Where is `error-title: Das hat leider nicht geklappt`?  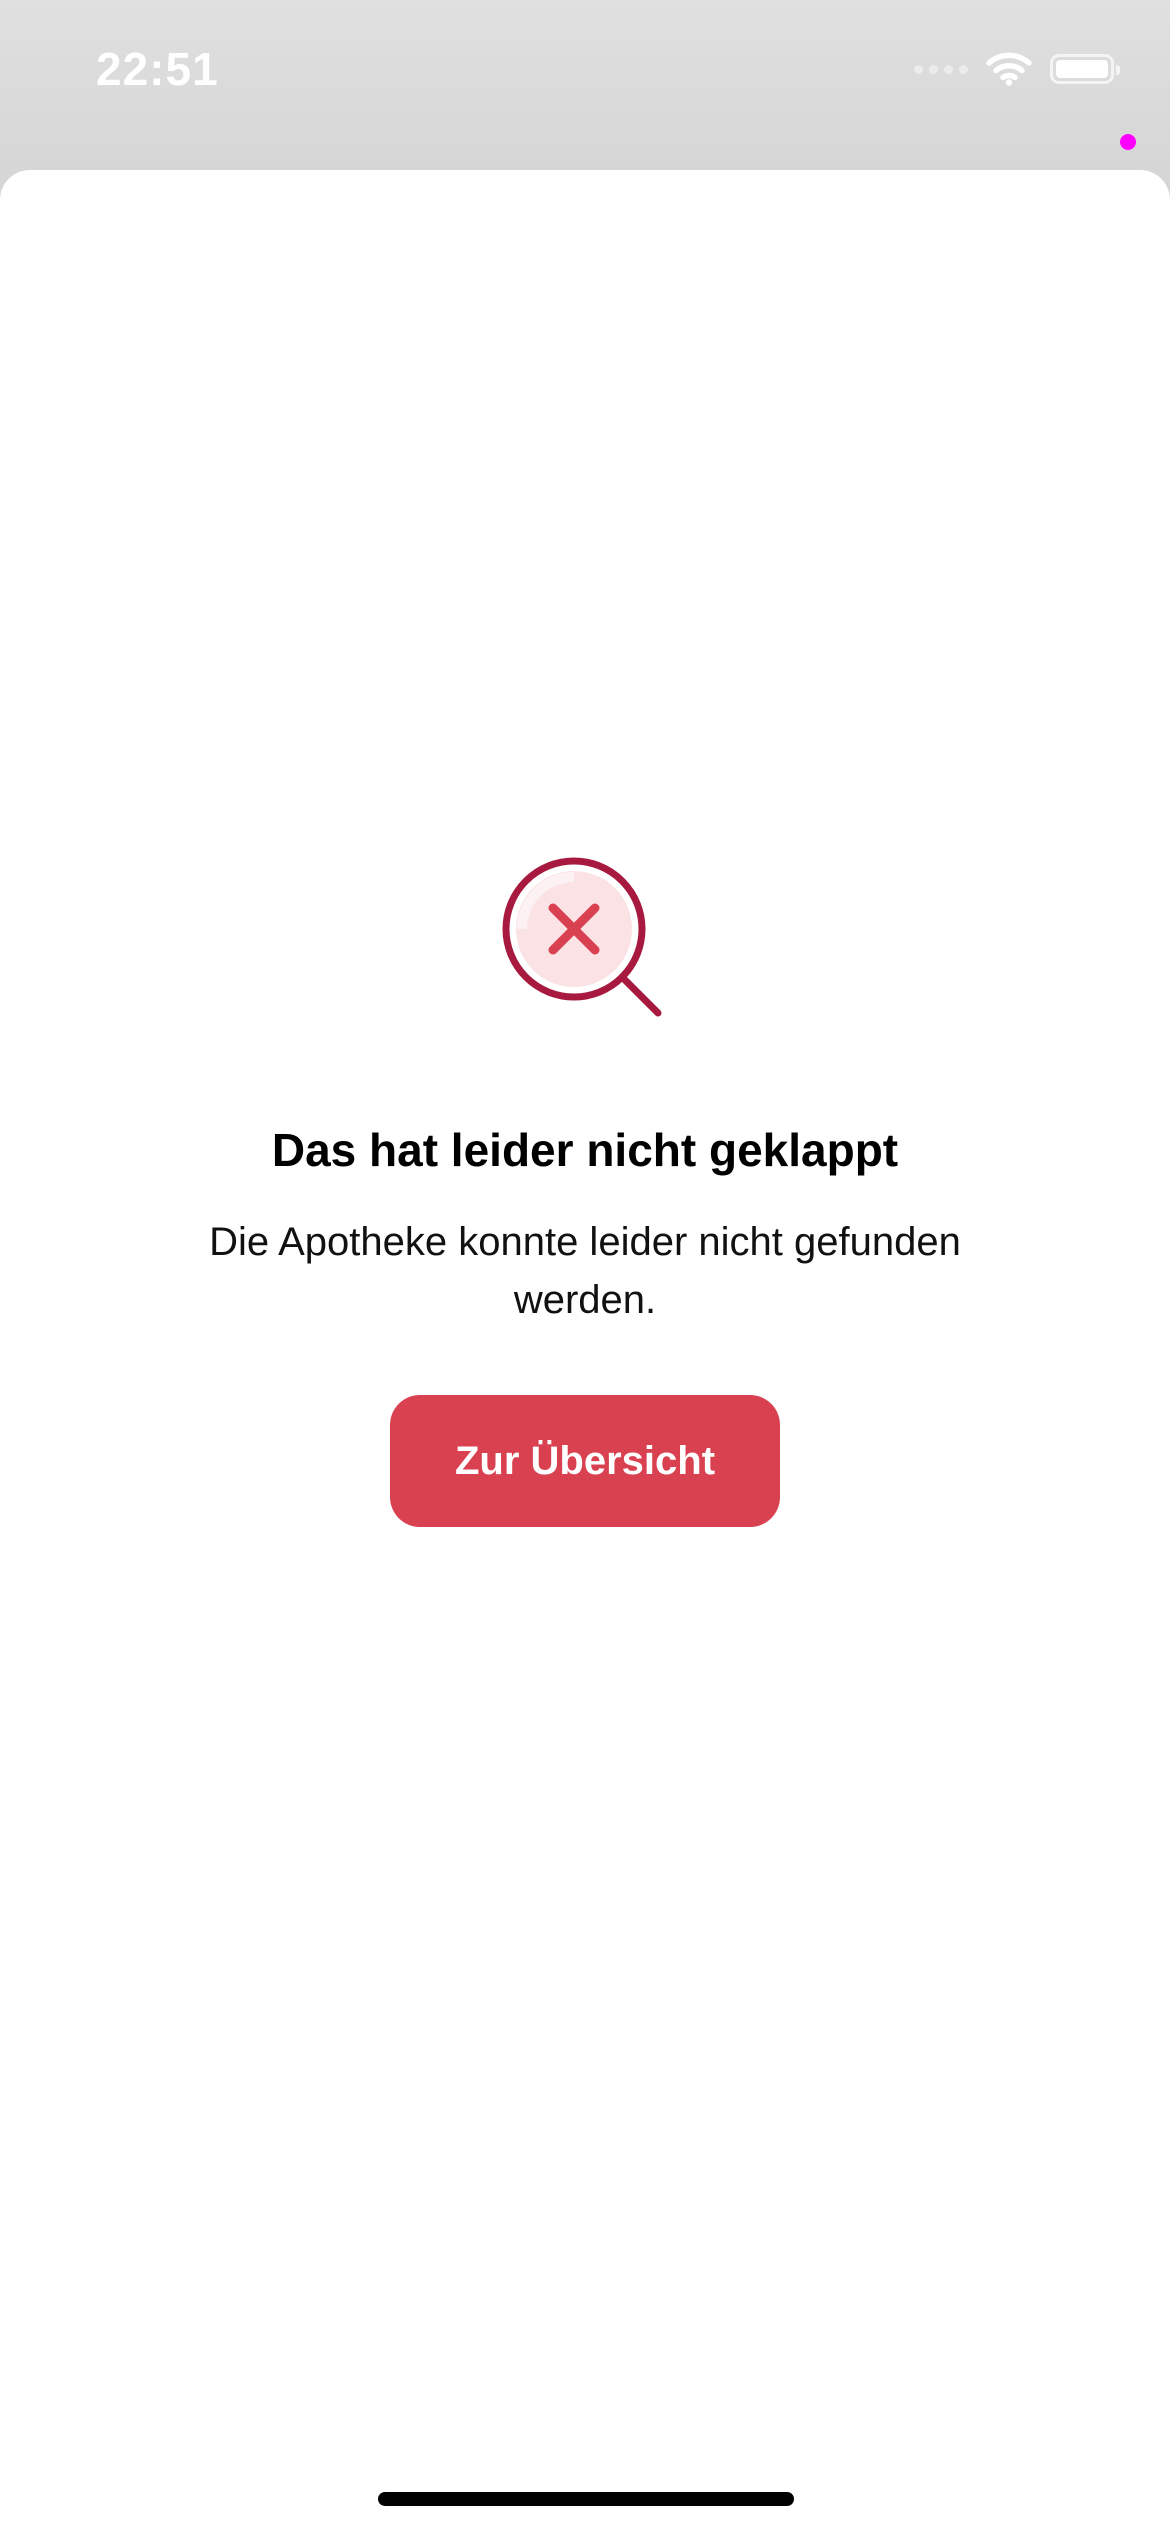 error-title: Das hat leider nicht geklappt is located at coordinates (585, 1150).